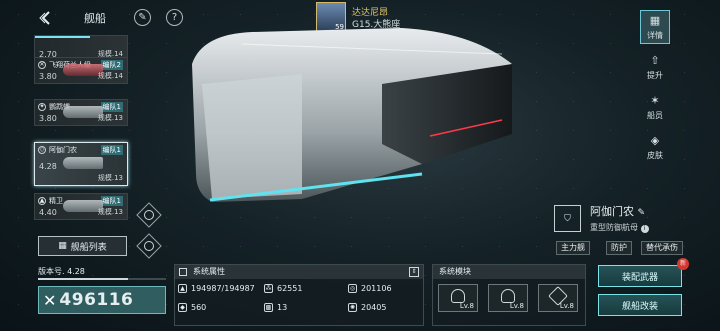 This screenshot has height=331, width=720. What do you see at coordinates (614, 227) in the screenshot?
I see `ship-type-text: 重型防御航母` at bounding box center [614, 227].